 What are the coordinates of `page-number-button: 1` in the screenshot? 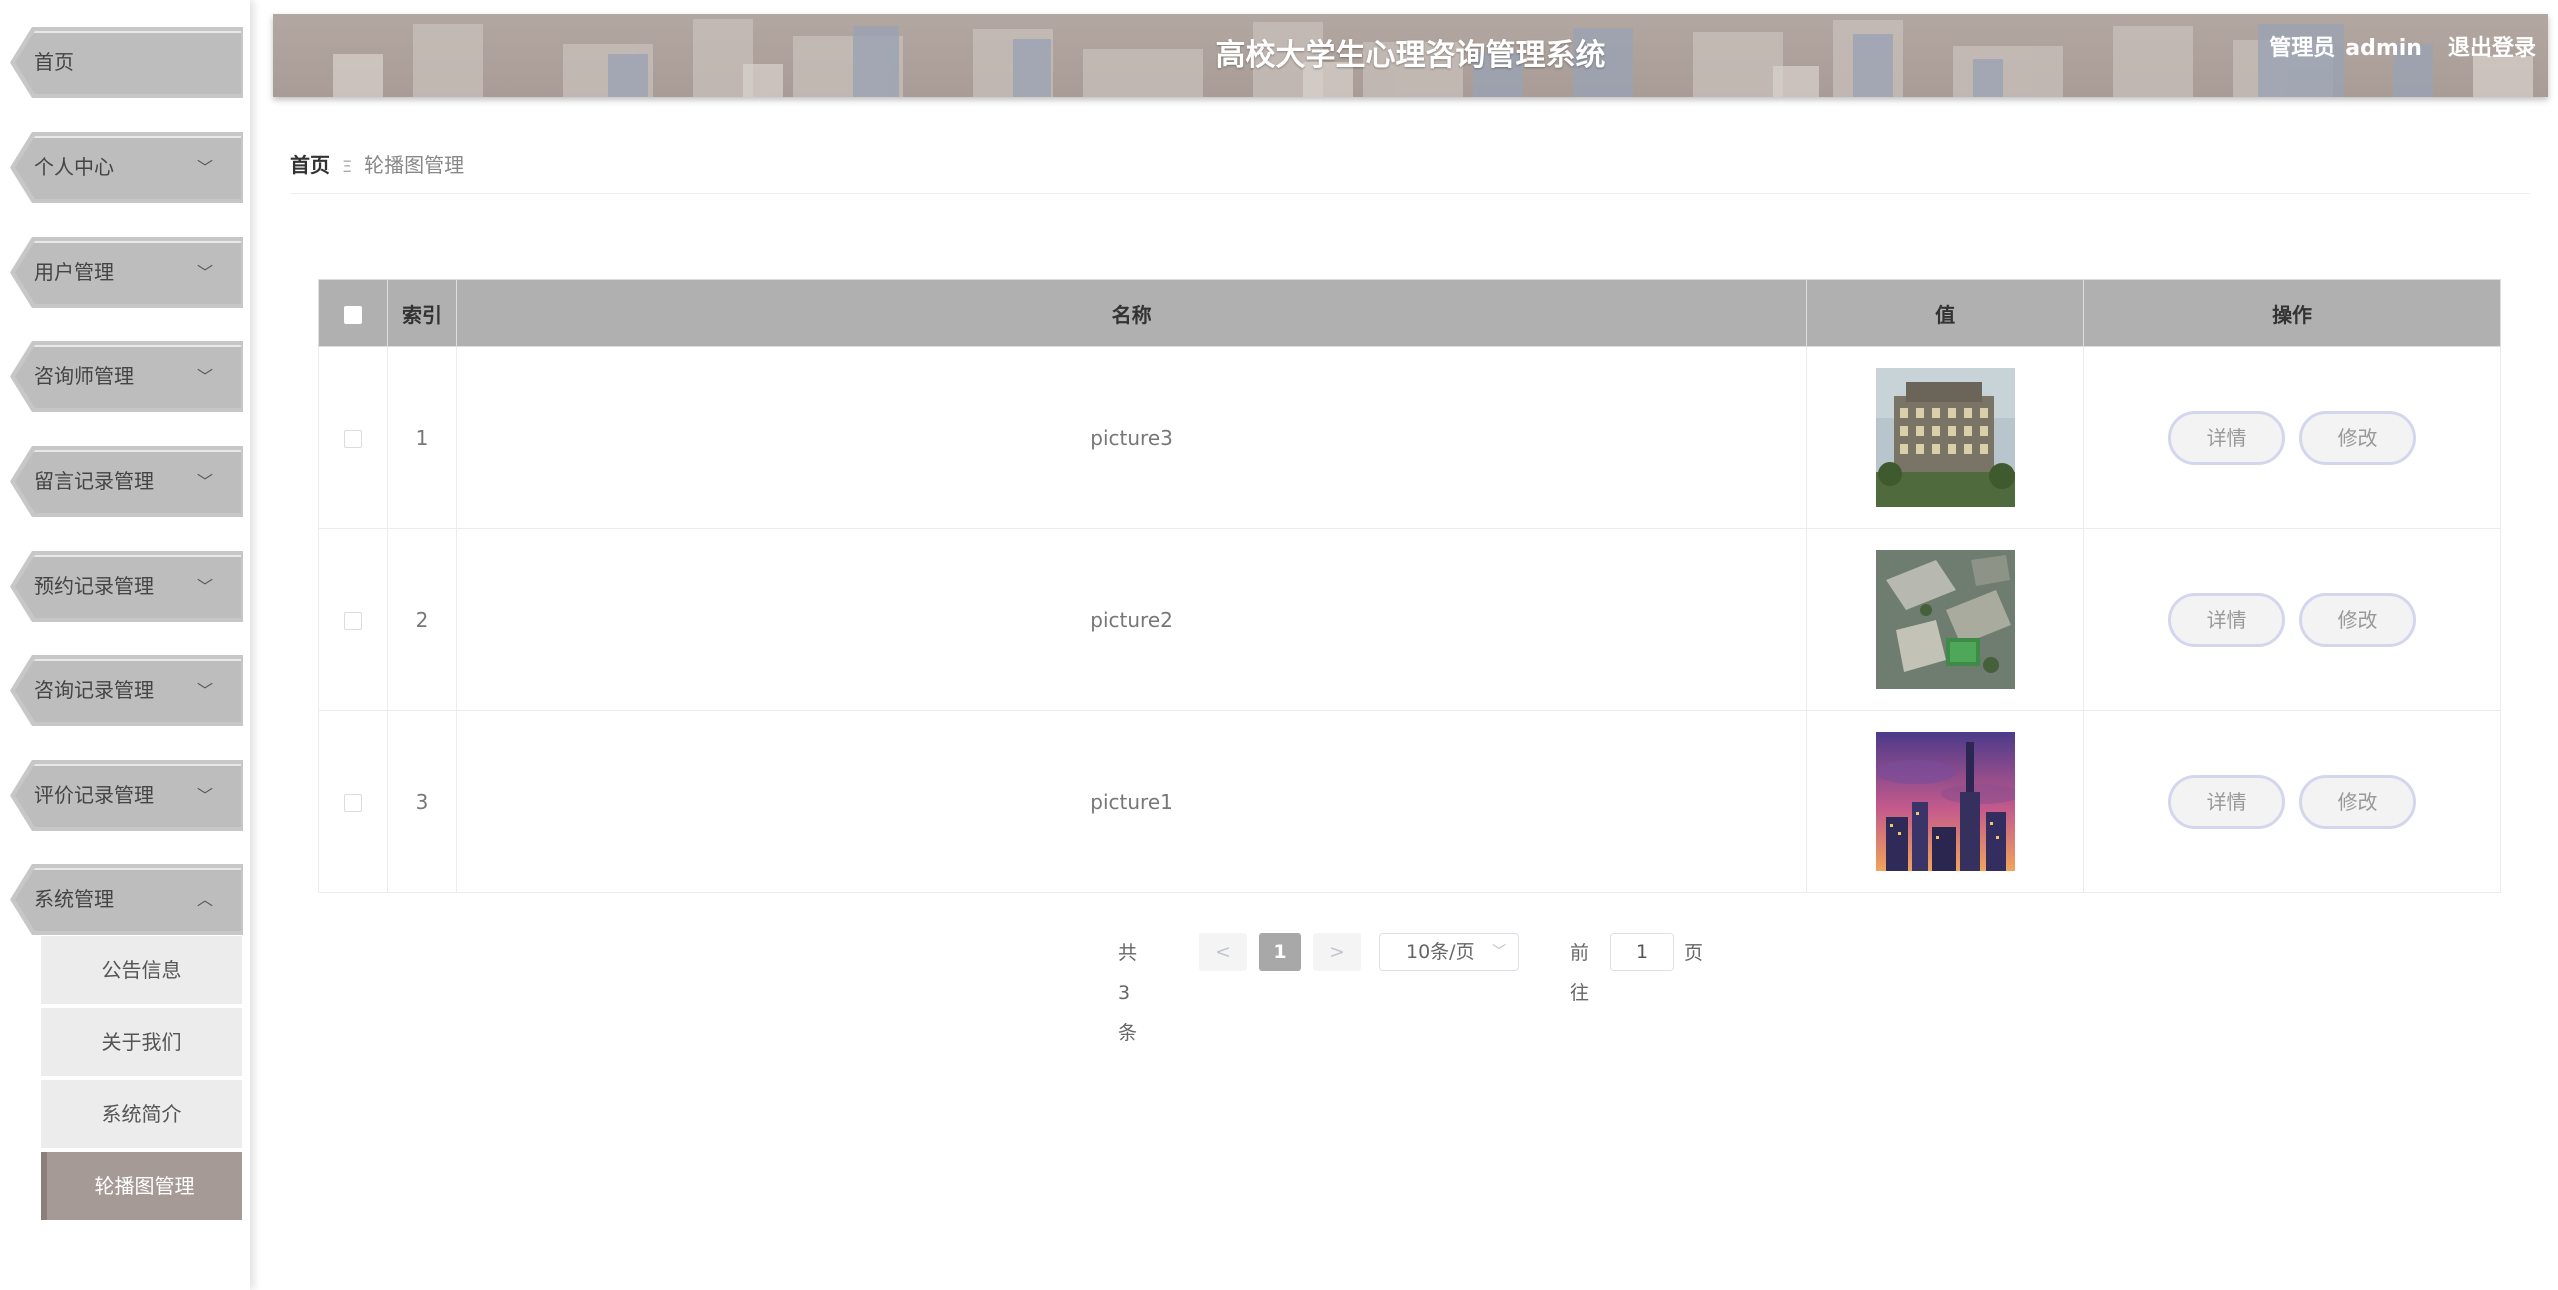 It's located at (1280, 952).